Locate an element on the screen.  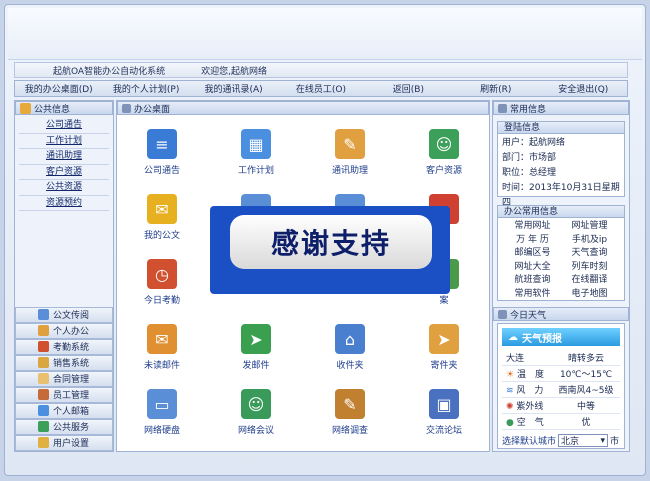
tool-link: 航班查询 is located at coordinates (532, 280).